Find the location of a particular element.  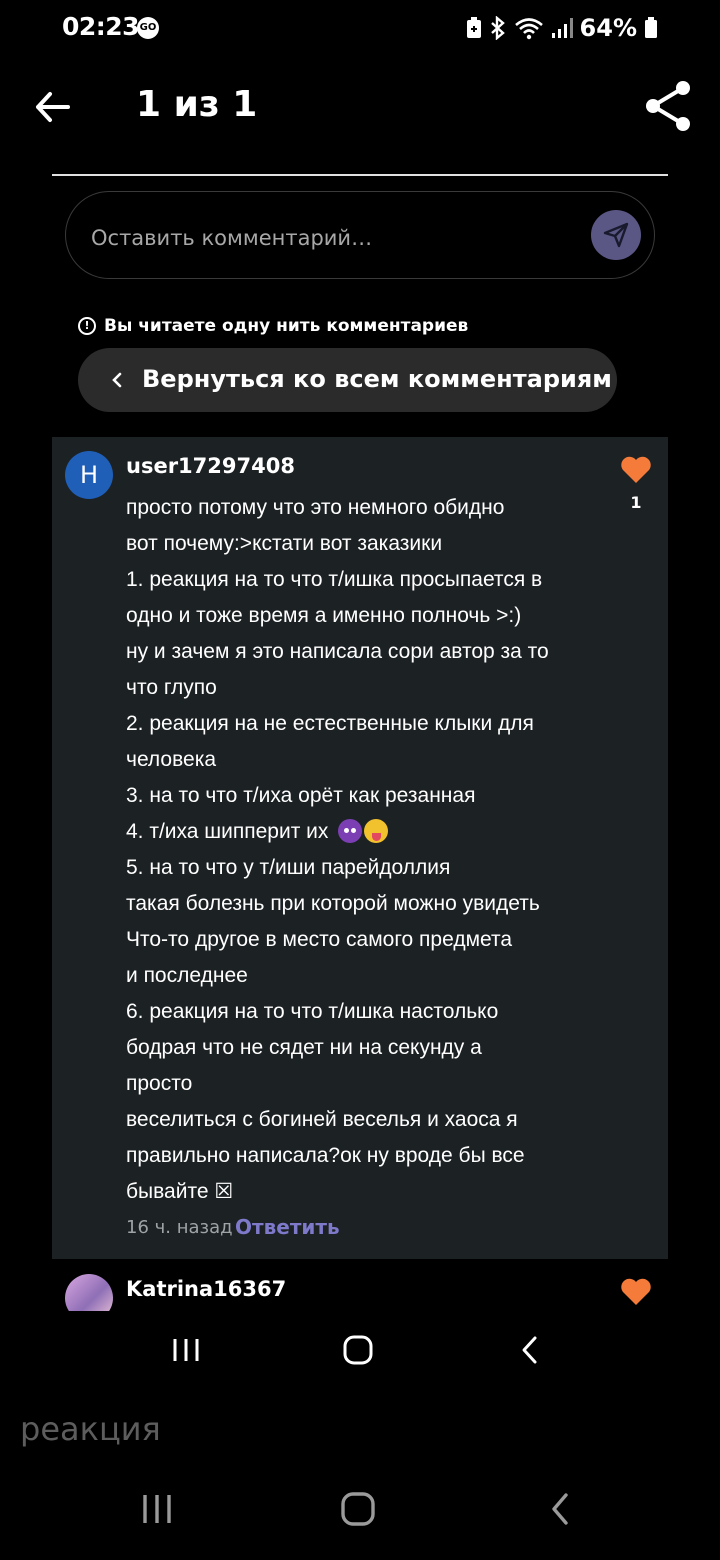

comment-timestamp: 16 ч. назад is located at coordinates (179, 1227).